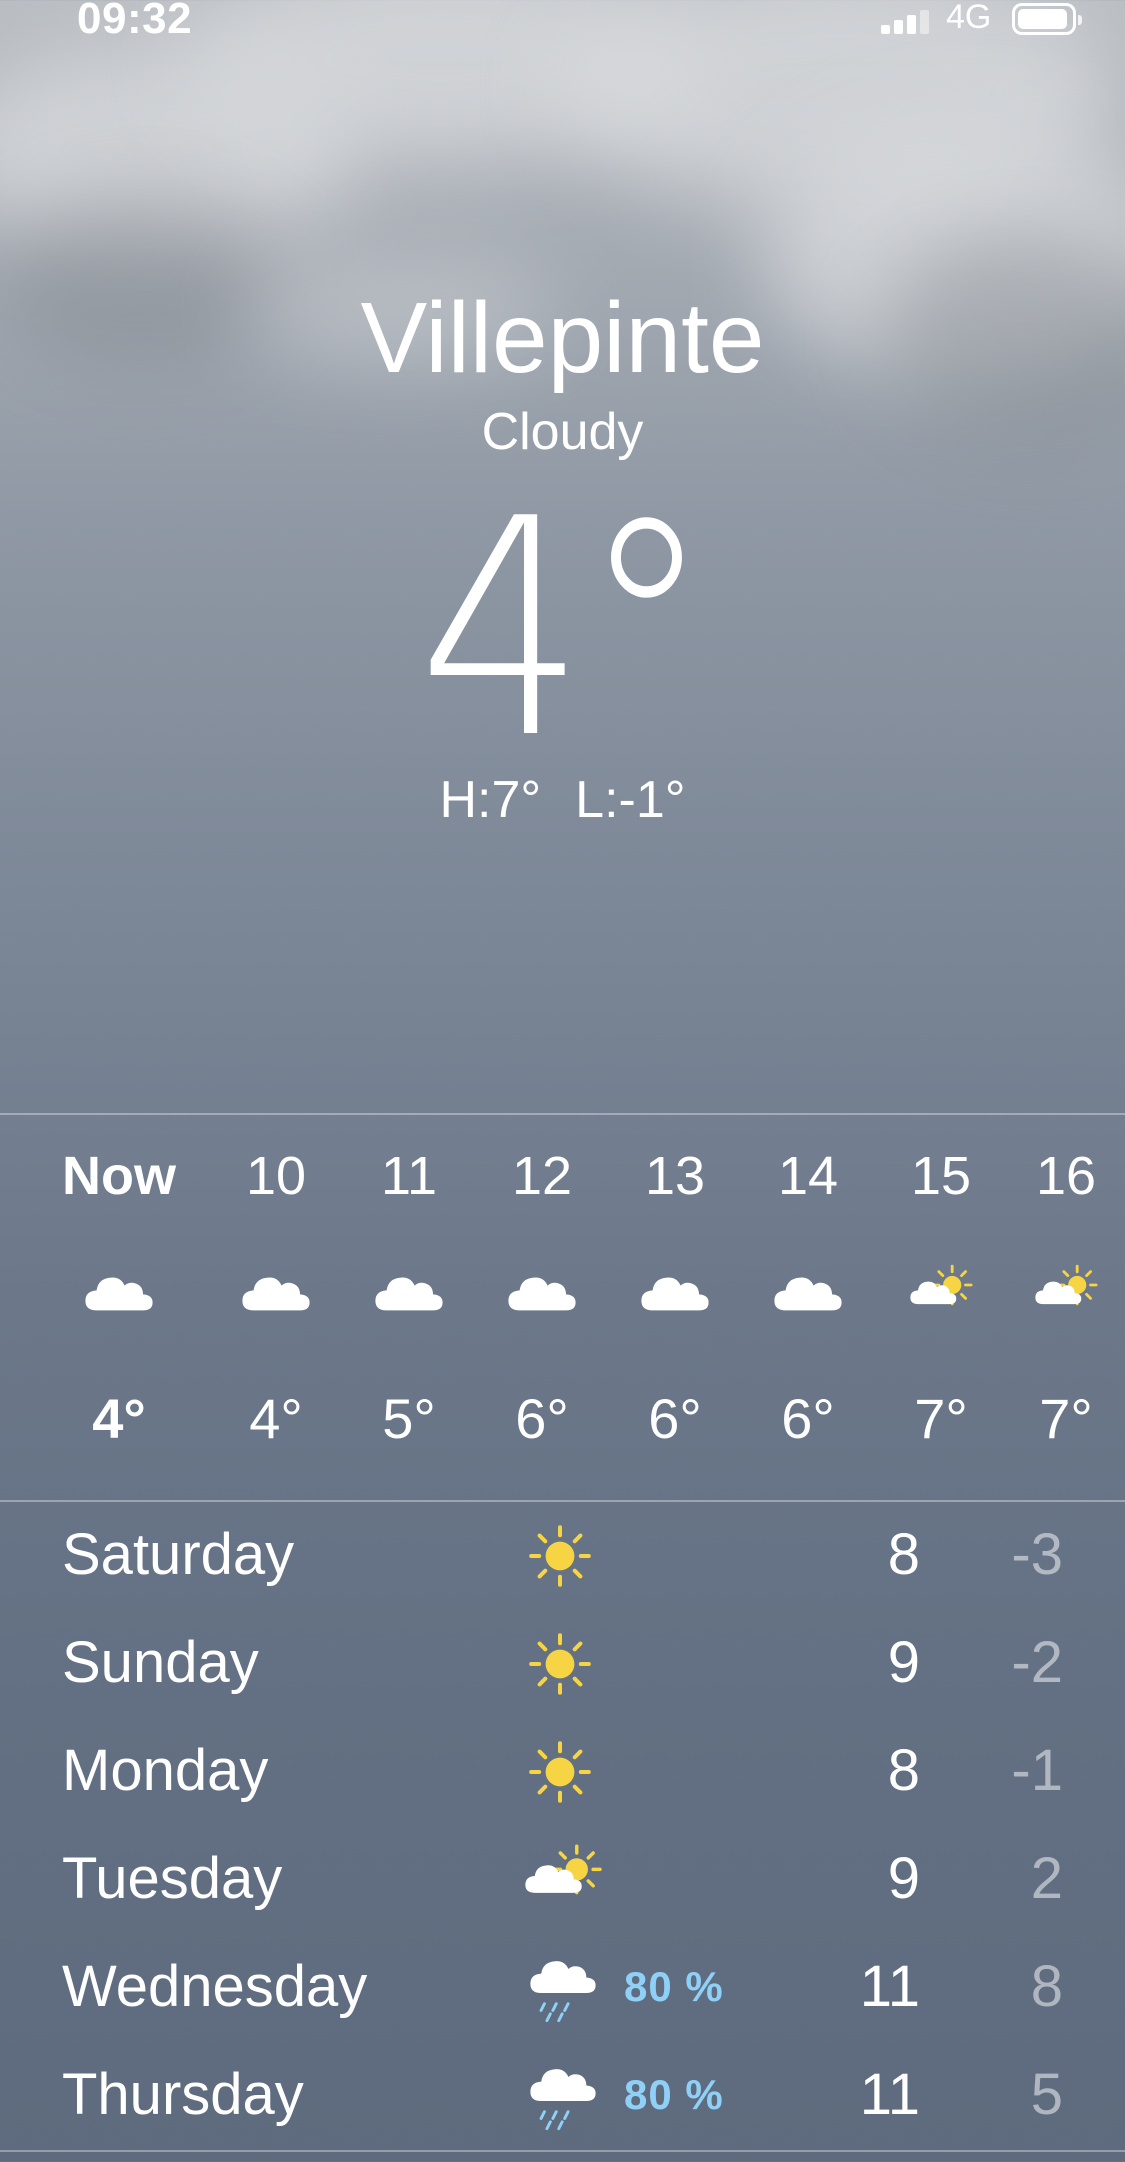 The width and height of the screenshot is (1125, 2162). I want to click on hour-label: 11, so click(409, 1176).